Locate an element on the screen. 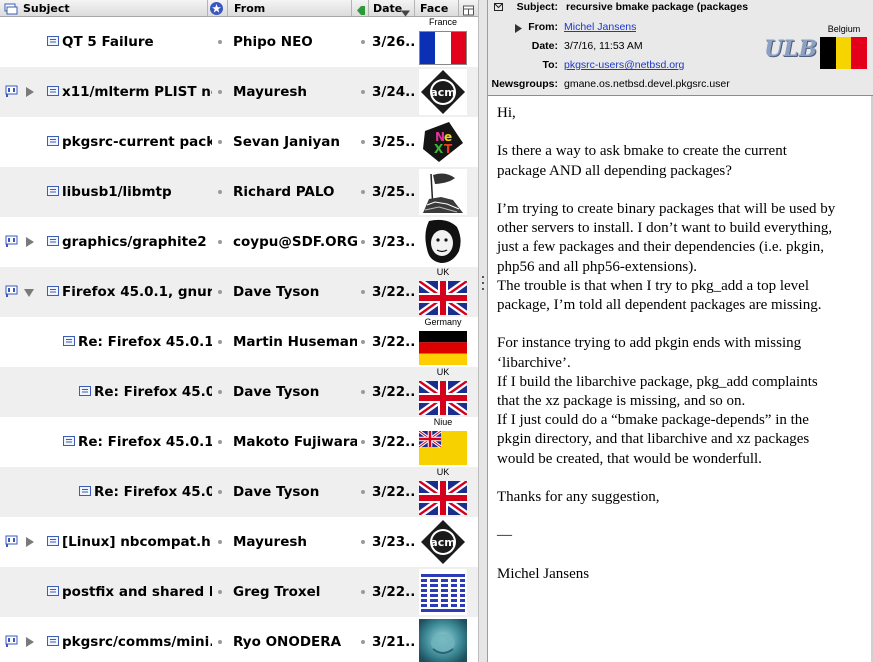 Image resolution: width=873 pixels, height=662 pixels. column-face: Face is located at coordinates (434, 8).